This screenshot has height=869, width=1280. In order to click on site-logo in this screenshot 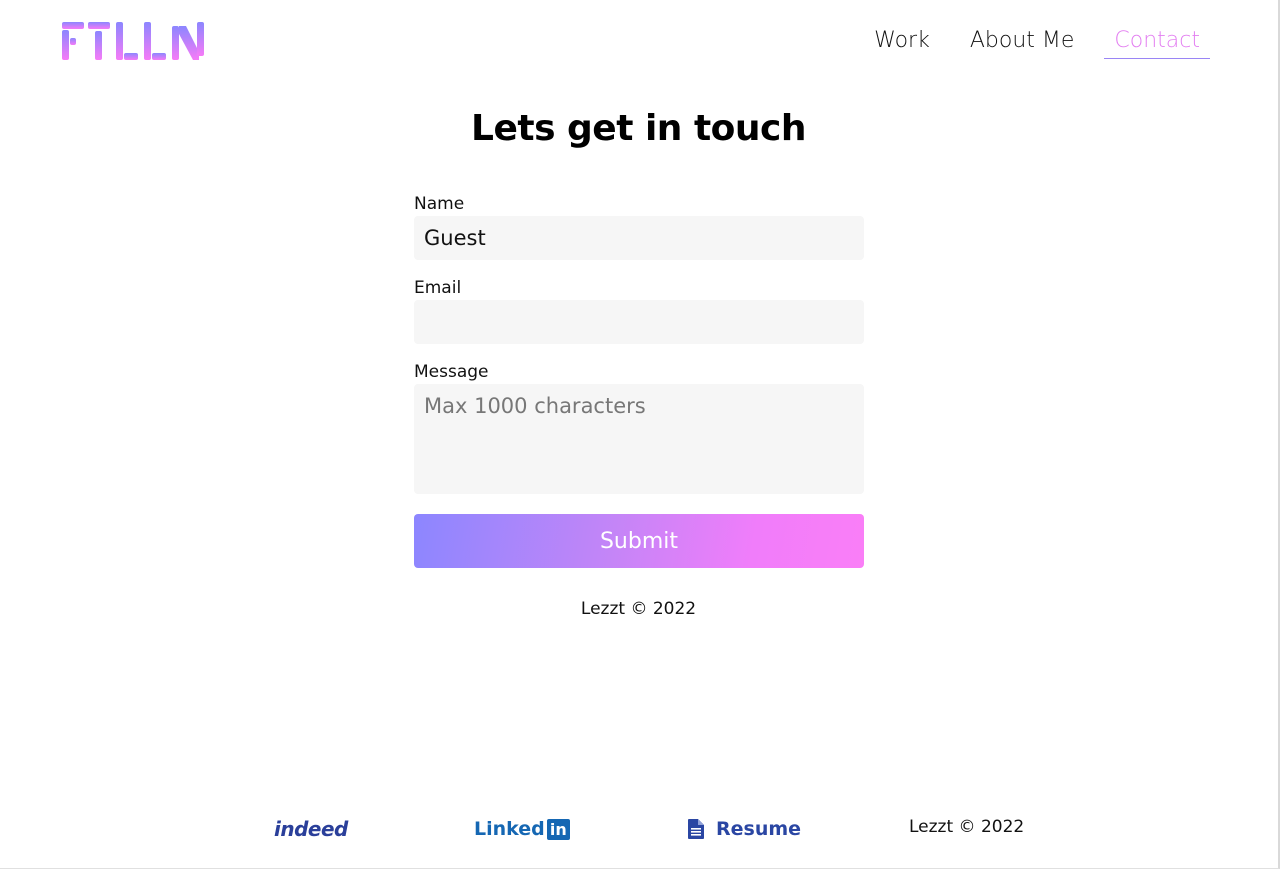, I will do `click(133, 42)`.